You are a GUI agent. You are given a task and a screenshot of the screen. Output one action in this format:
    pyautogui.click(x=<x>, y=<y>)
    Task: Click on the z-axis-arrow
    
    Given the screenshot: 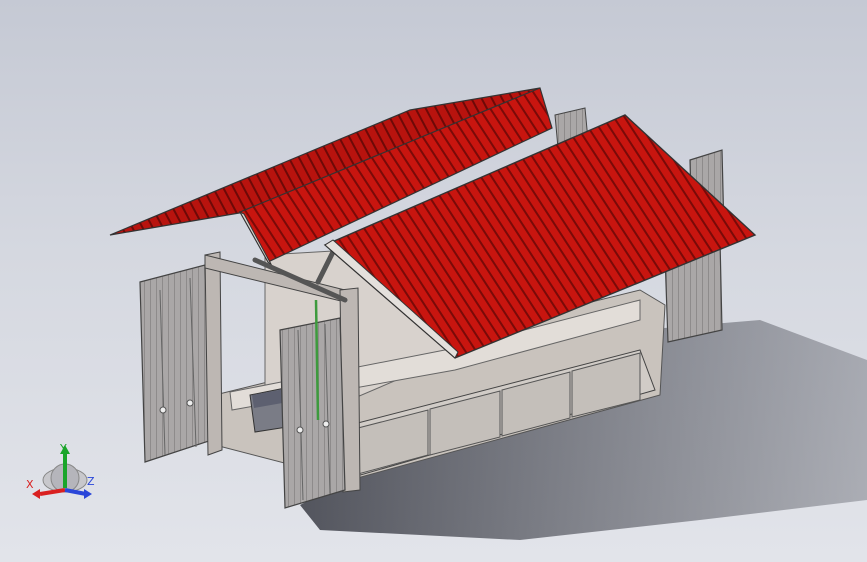 What is the action you would take?
    pyautogui.click(x=75, y=492)
    